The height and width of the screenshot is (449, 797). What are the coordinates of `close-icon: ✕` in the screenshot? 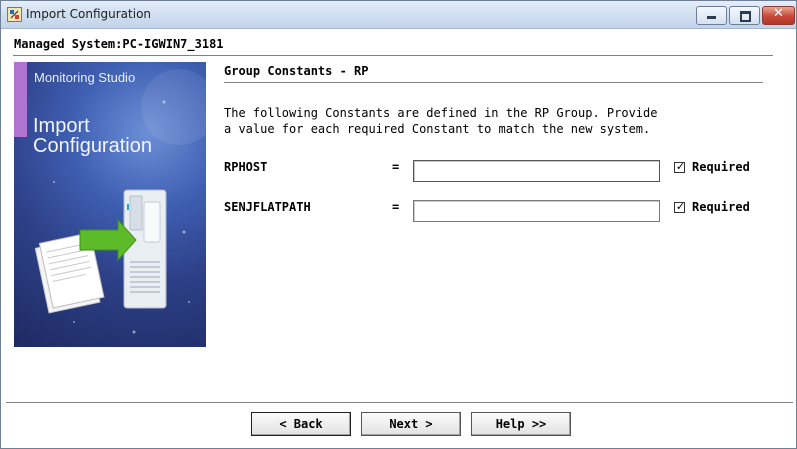 It's located at (778, 13).